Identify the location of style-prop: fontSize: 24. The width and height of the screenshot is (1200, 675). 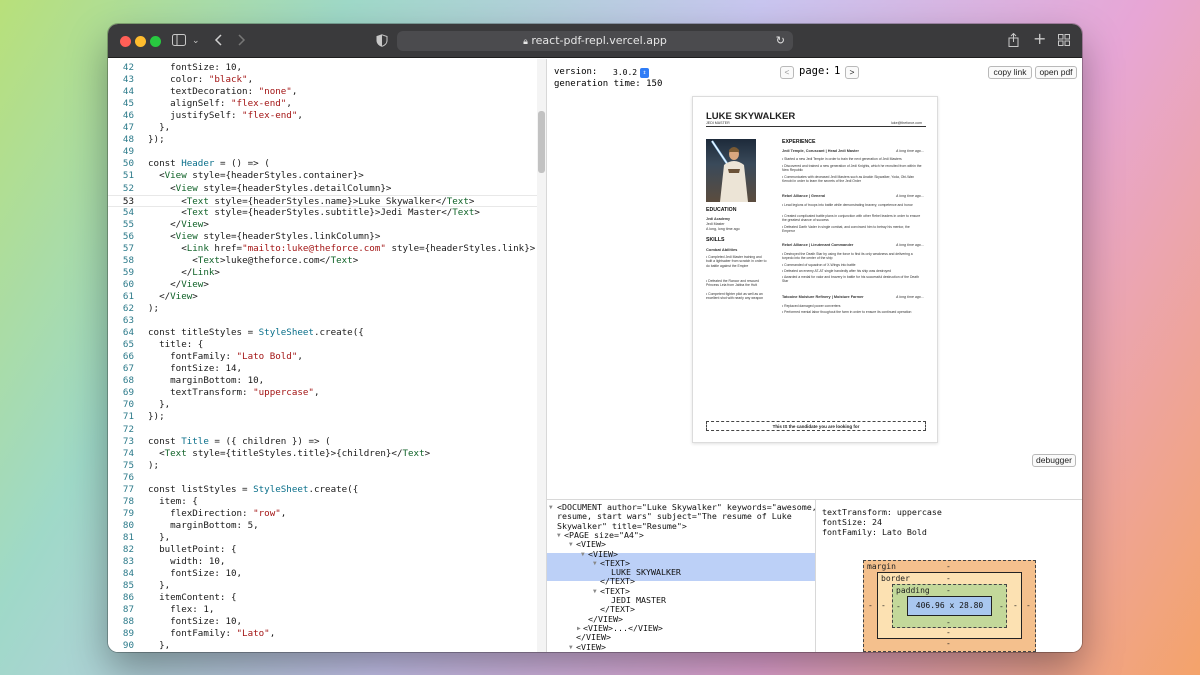
(852, 522).